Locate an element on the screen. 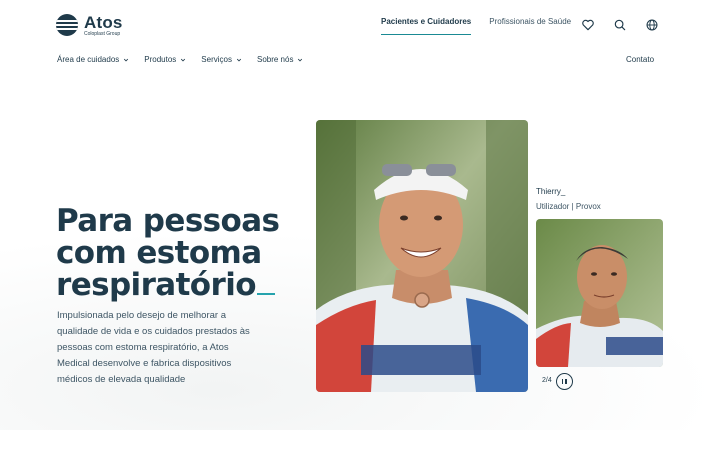 The width and height of the screenshot is (720, 450). hero-title: Para pessoas com estoma respiratório is located at coordinates (181, 253).